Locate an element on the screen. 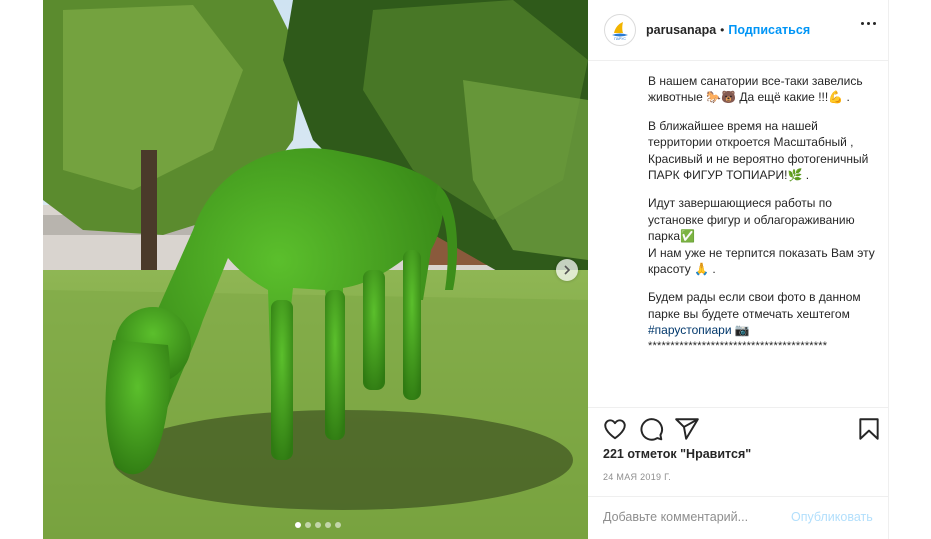 The width and height of the screenshot is (931, 539). svg-text: ПАРУС is located at coordinates (620, 39).